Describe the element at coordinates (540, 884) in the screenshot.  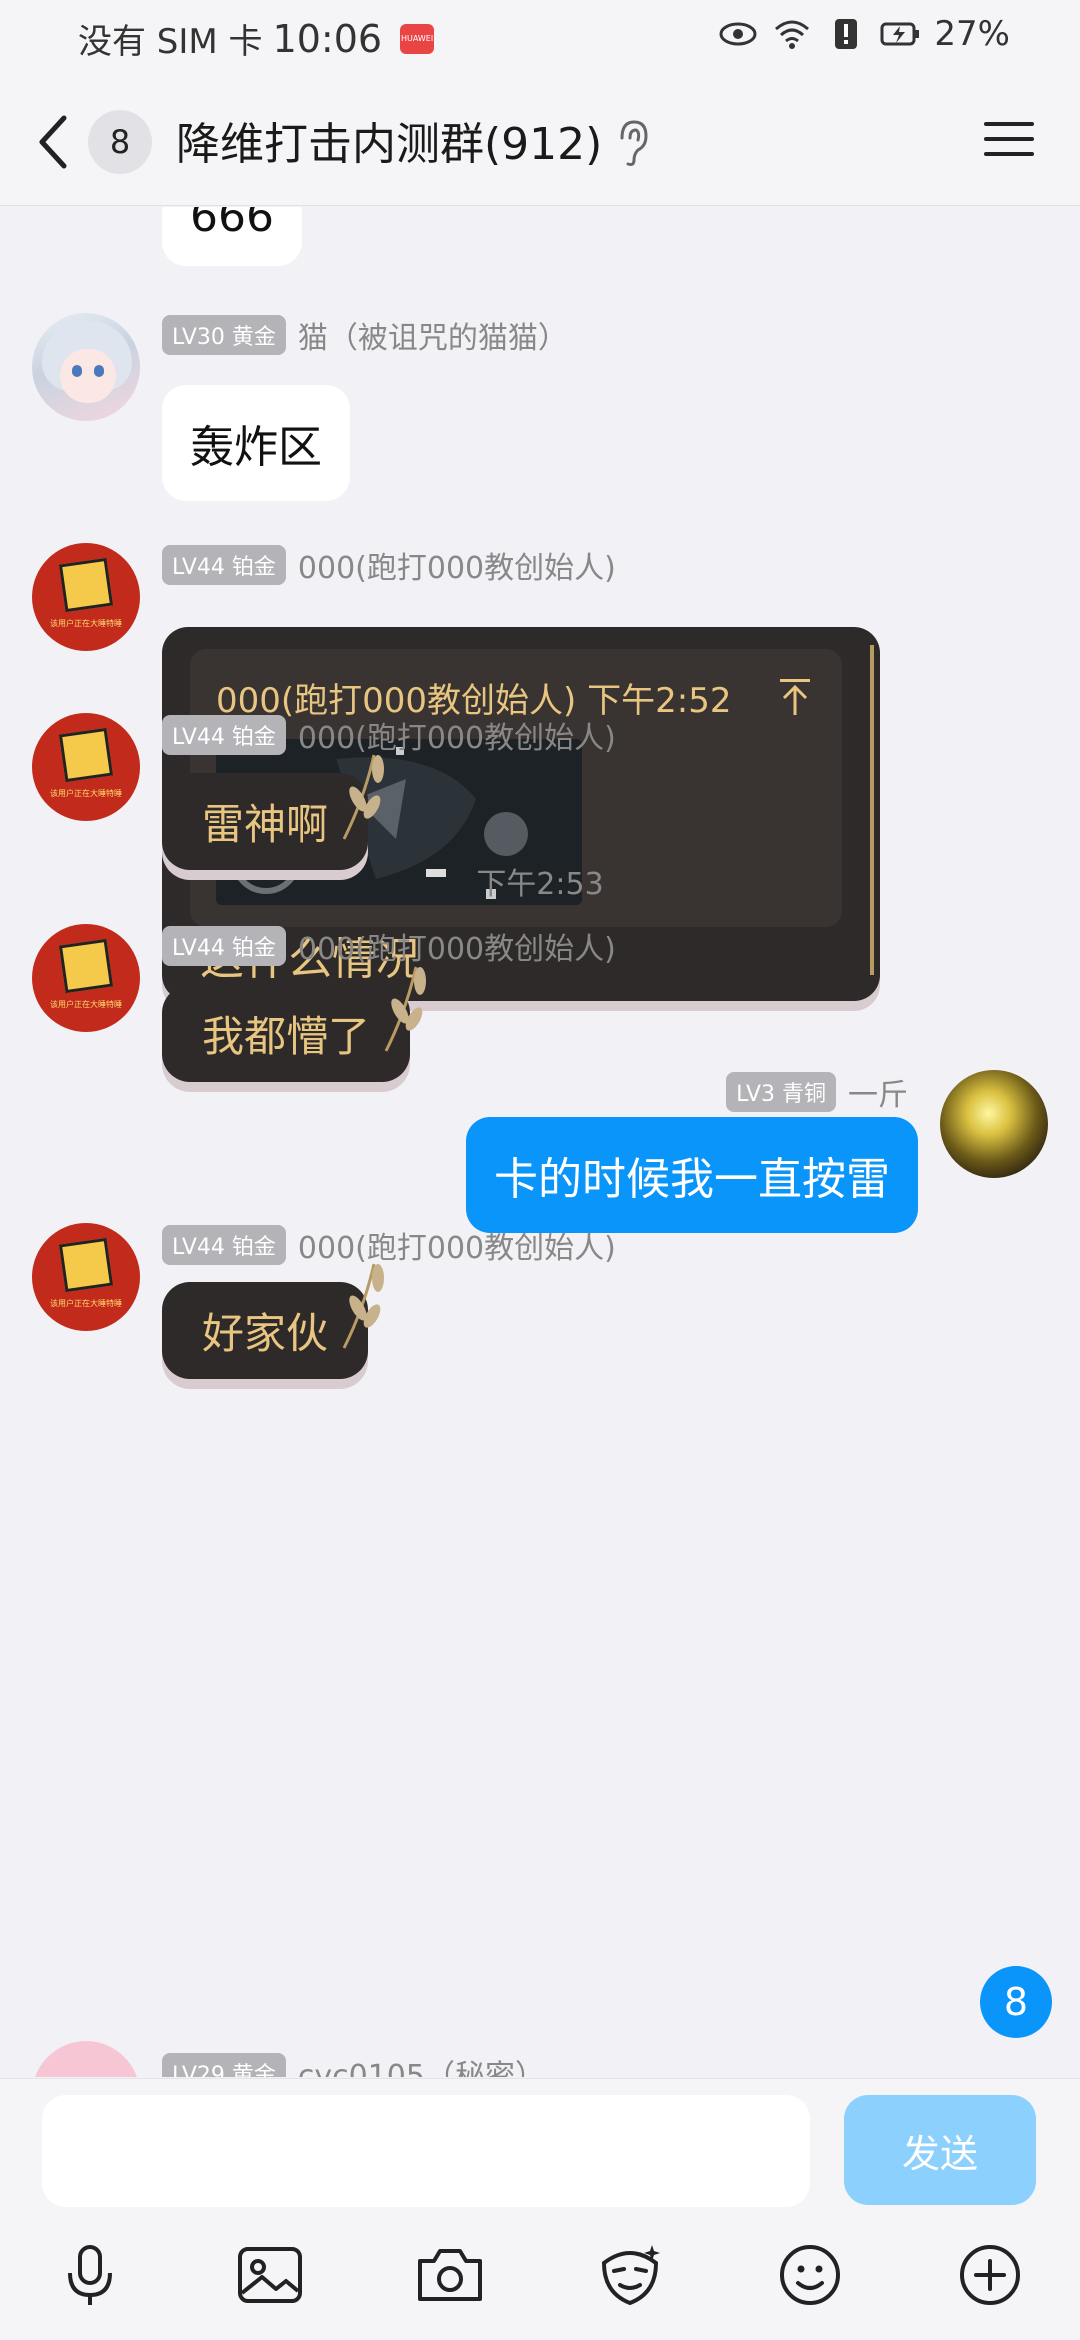
I see `timestamp: 下午2:53` at that location.